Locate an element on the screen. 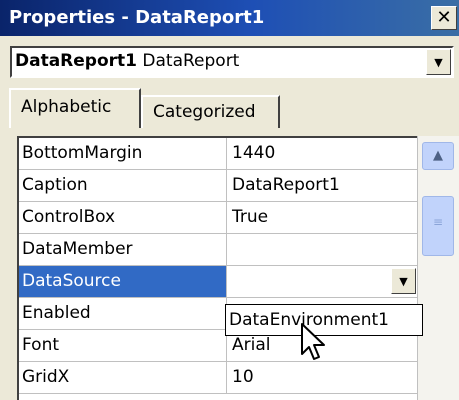  scroll-thumb: ≡ is located at coordinates (438, 226).